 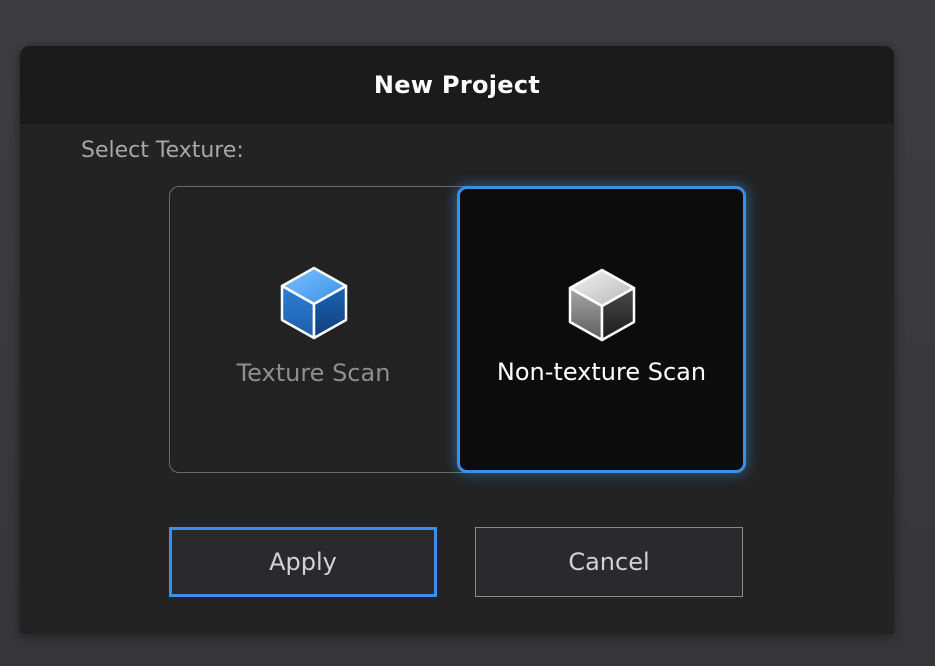 I want to click on non-texture-scan-option: Non-texture Scan, so click(x=601, y=329).